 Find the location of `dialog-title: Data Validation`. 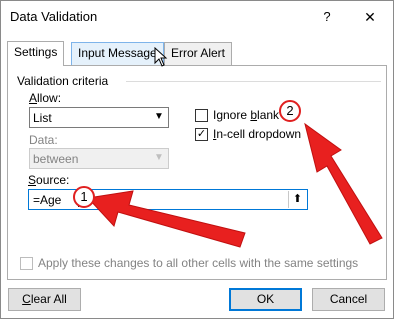

dialog-title: Data Validation is located at coordinates (54, 16).